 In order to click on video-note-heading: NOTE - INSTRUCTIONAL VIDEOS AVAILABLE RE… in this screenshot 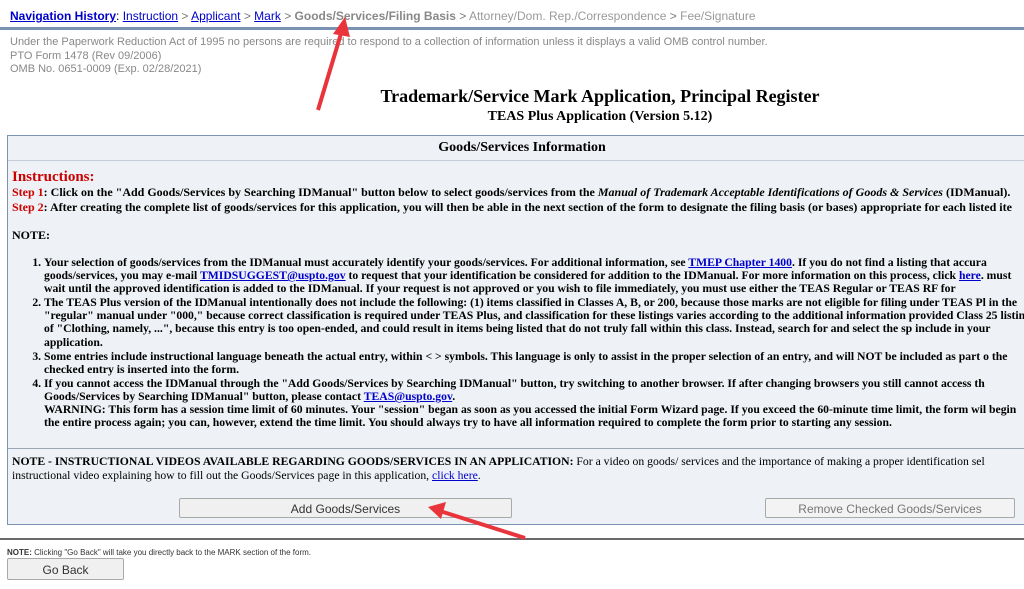, I will do `click(293, 461)`.